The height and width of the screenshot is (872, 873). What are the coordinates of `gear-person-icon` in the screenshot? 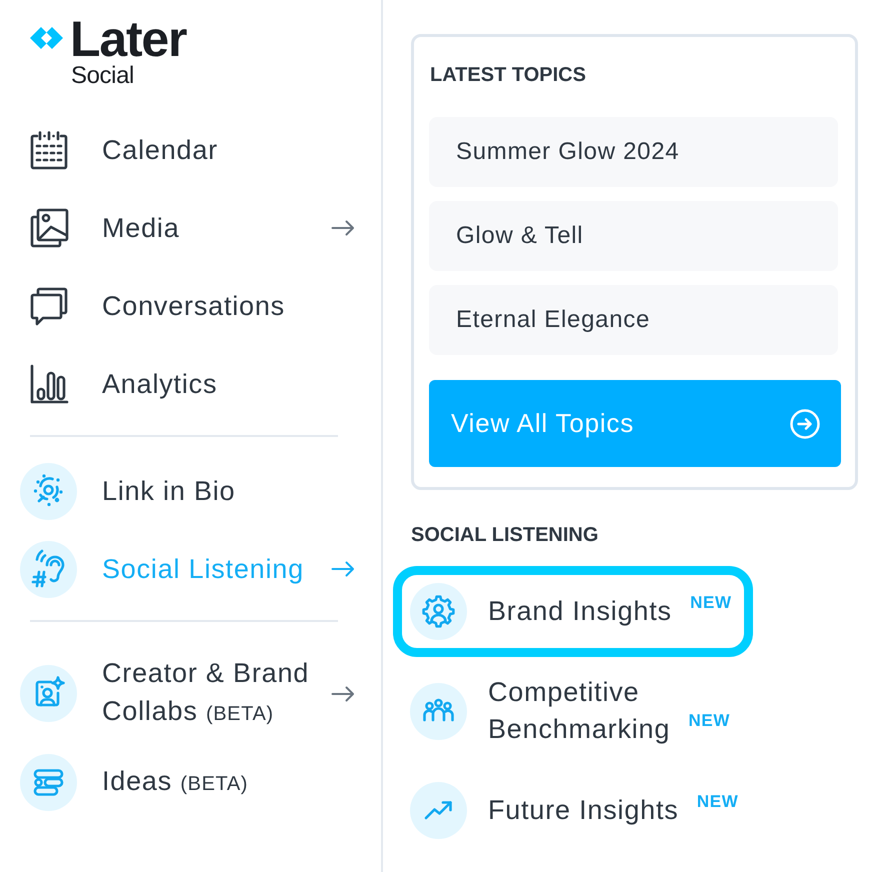 It's located at (438, 611).